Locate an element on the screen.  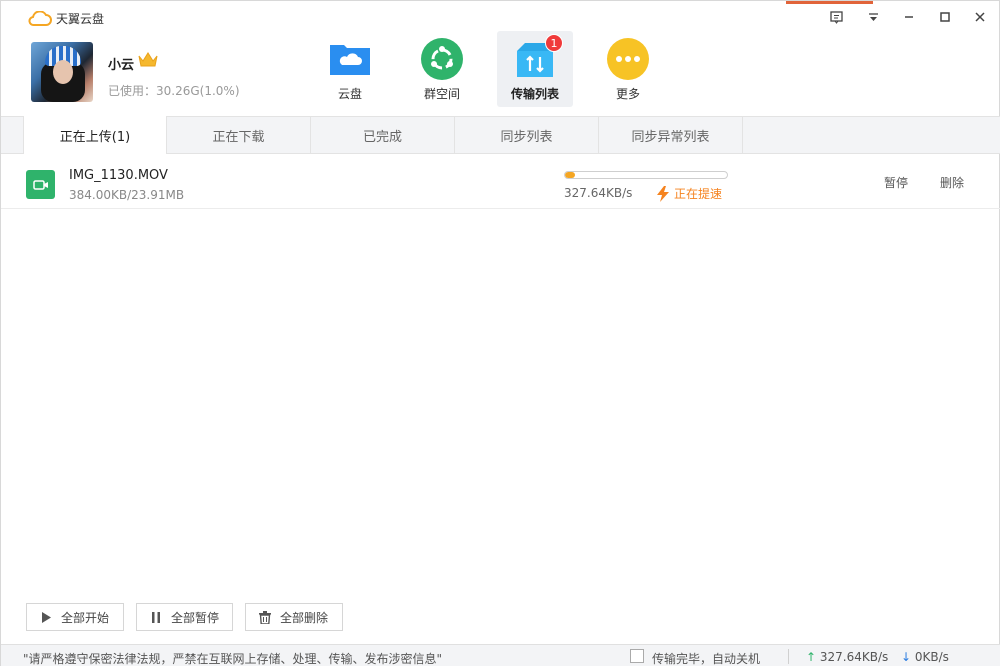
title-bar: 天翼云盘 is located at coordinates (500, 16).